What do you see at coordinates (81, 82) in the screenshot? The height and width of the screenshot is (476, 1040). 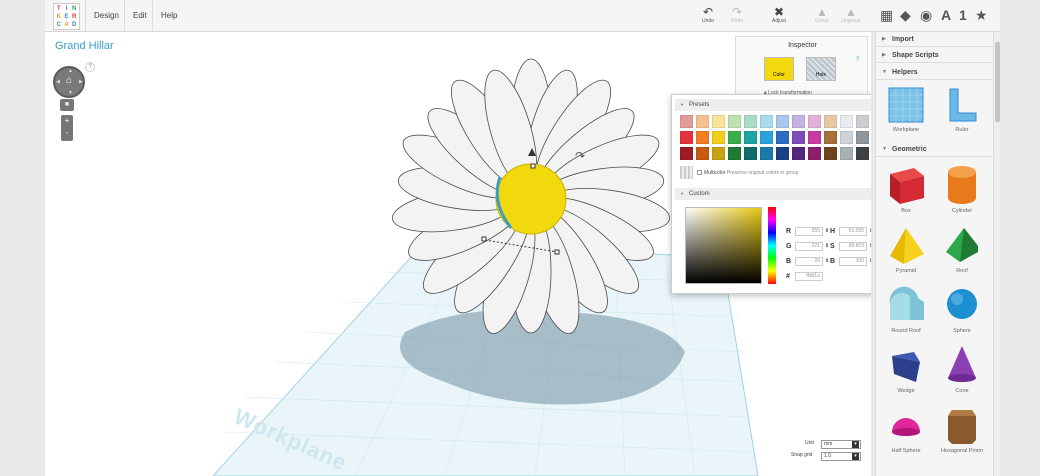 I see `pan-right-icon: ▶` at bounding box center [81, 82].